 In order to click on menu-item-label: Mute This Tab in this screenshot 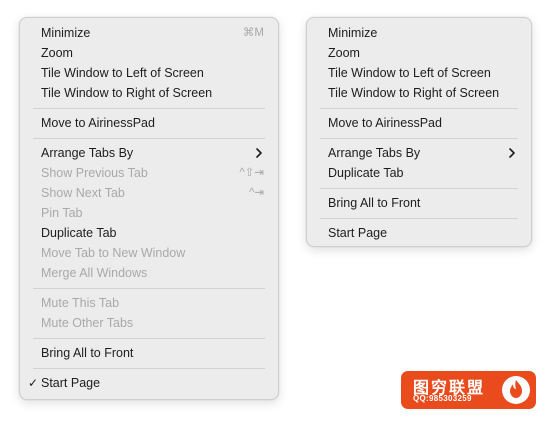, I will do `click(80, 303)`.